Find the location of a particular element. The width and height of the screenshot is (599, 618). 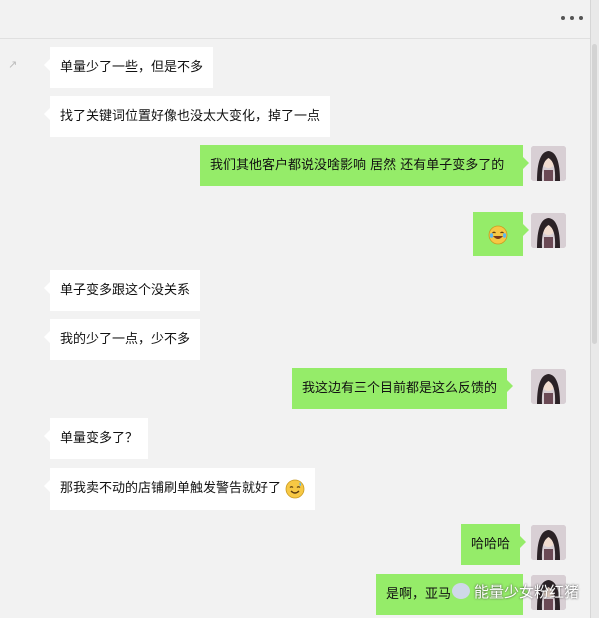

message-incoming: 找了关键词位置好像也没太大变化，掉了一点 is located at coordinates (187, 116).